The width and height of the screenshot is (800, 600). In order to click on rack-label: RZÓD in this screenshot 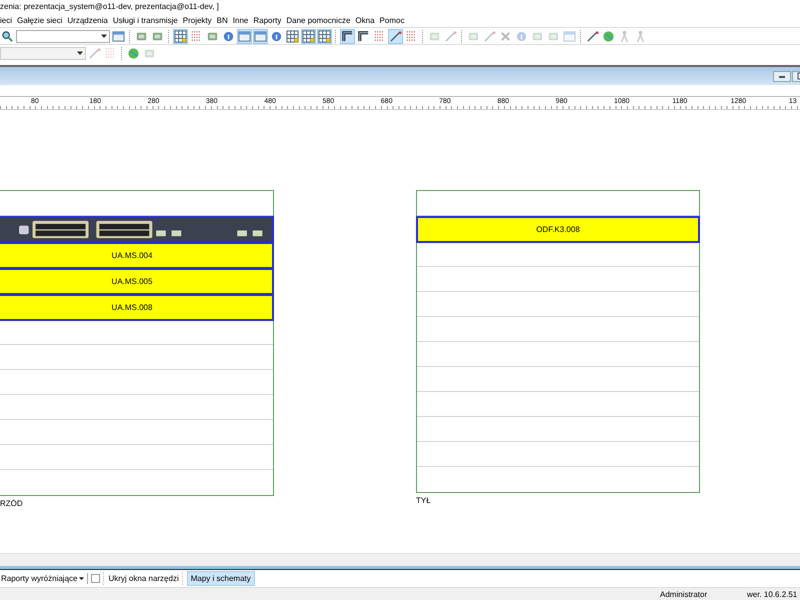, I will do `click(12, 503)`.